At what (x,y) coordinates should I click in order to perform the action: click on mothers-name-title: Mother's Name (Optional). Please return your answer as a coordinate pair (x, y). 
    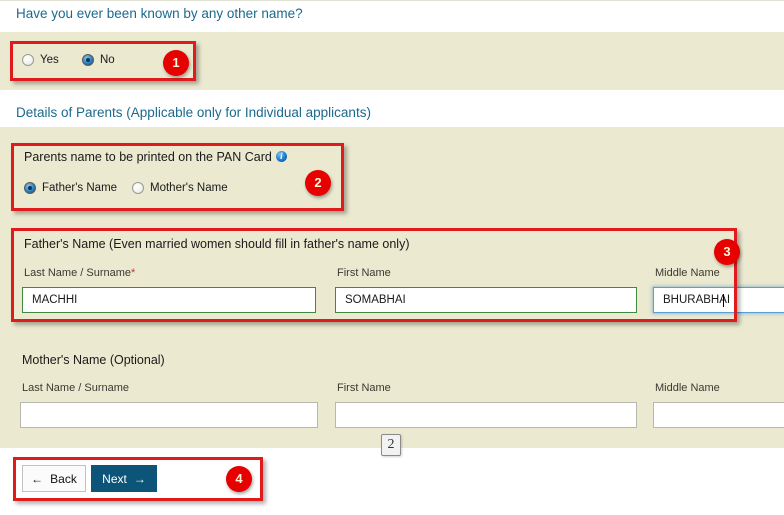
    Looking at the image, I should click on (93, 360).